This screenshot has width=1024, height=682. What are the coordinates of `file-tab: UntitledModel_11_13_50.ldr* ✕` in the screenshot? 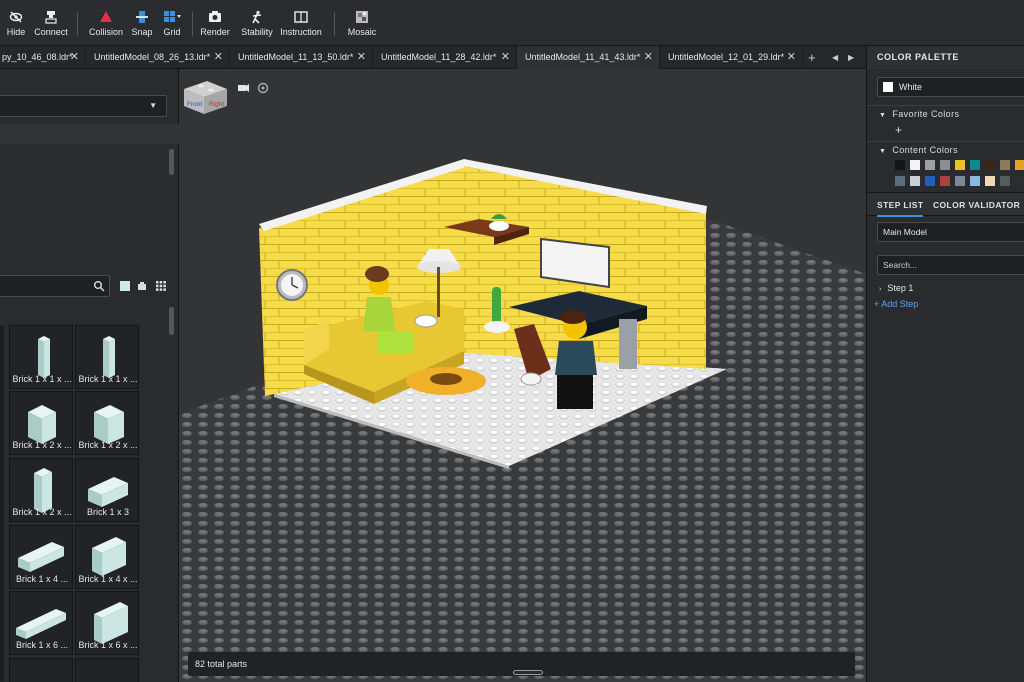 It's located at (301, 57).